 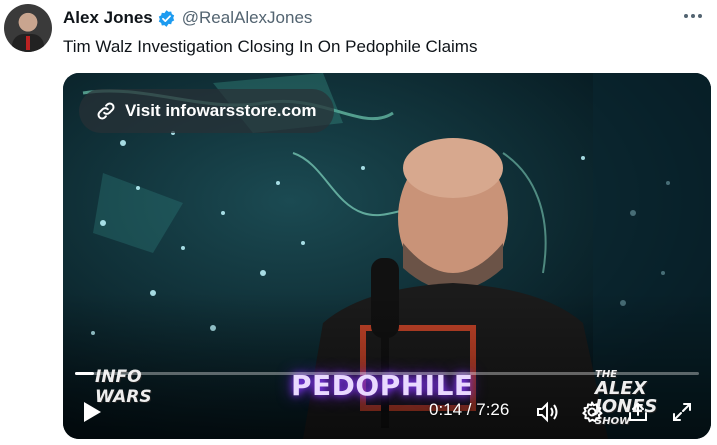 I want to click on video-controls: 0:14 / 7:26, so click(x=387, y=411).